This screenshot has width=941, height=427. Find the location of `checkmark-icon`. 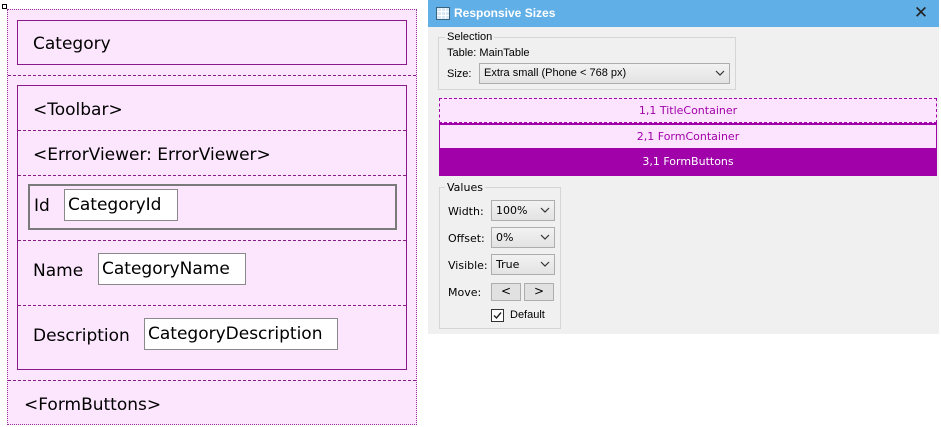

checkmark-icon is located at coordinates (497, 316).